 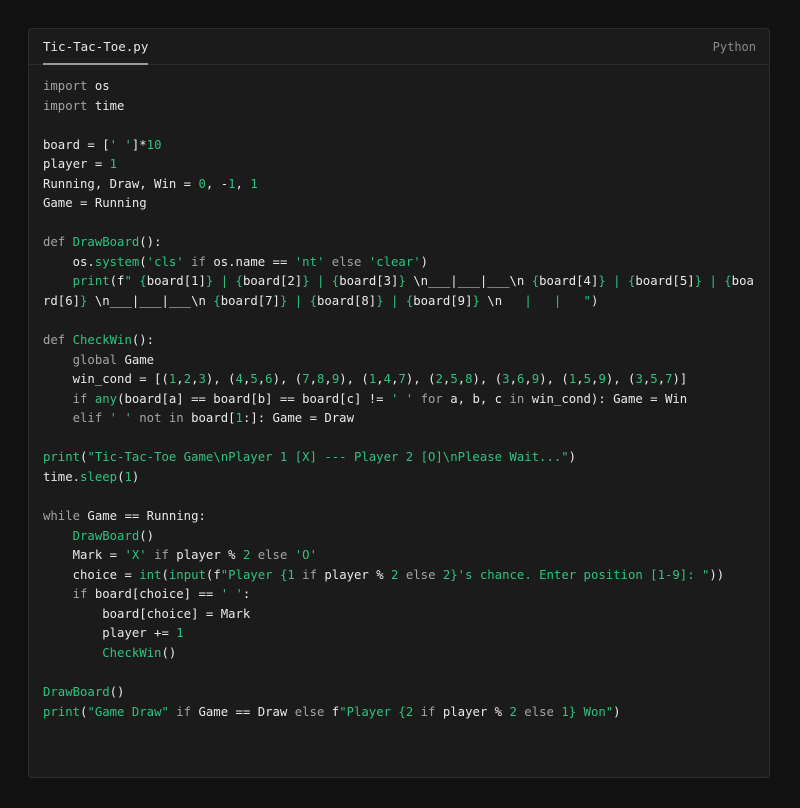 What do you see at coordinates (309, 261) in the screenshot?
I see `code-token: 'nt'` at bounding box center [309, 261].